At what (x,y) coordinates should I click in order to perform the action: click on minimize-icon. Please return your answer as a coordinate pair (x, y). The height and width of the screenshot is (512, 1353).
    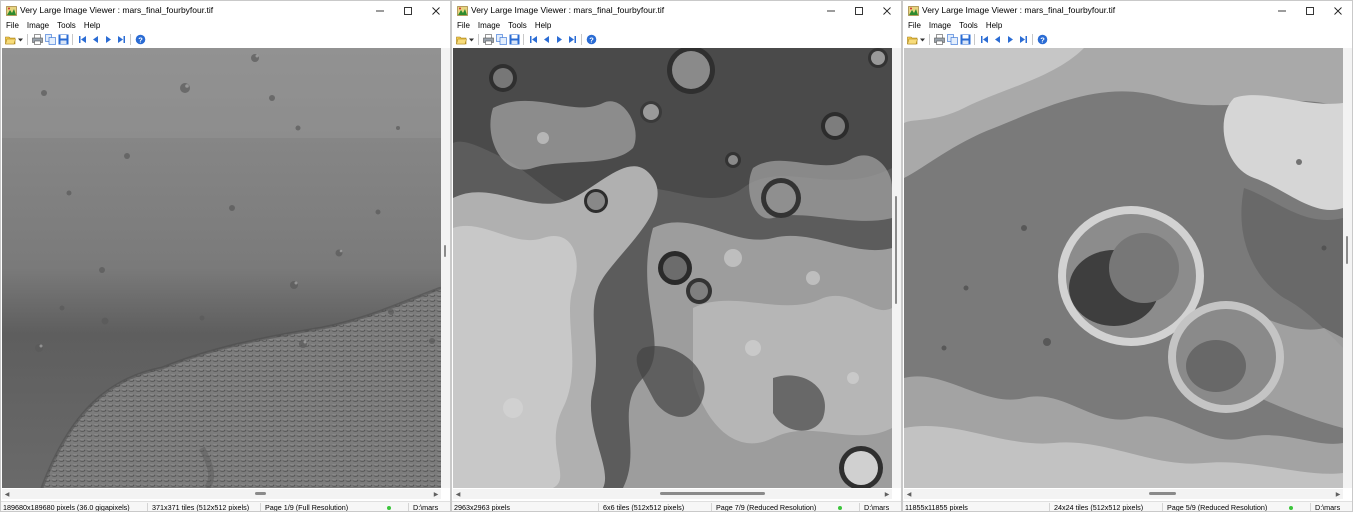
    Looking at the image, I should click on (1282, 10).